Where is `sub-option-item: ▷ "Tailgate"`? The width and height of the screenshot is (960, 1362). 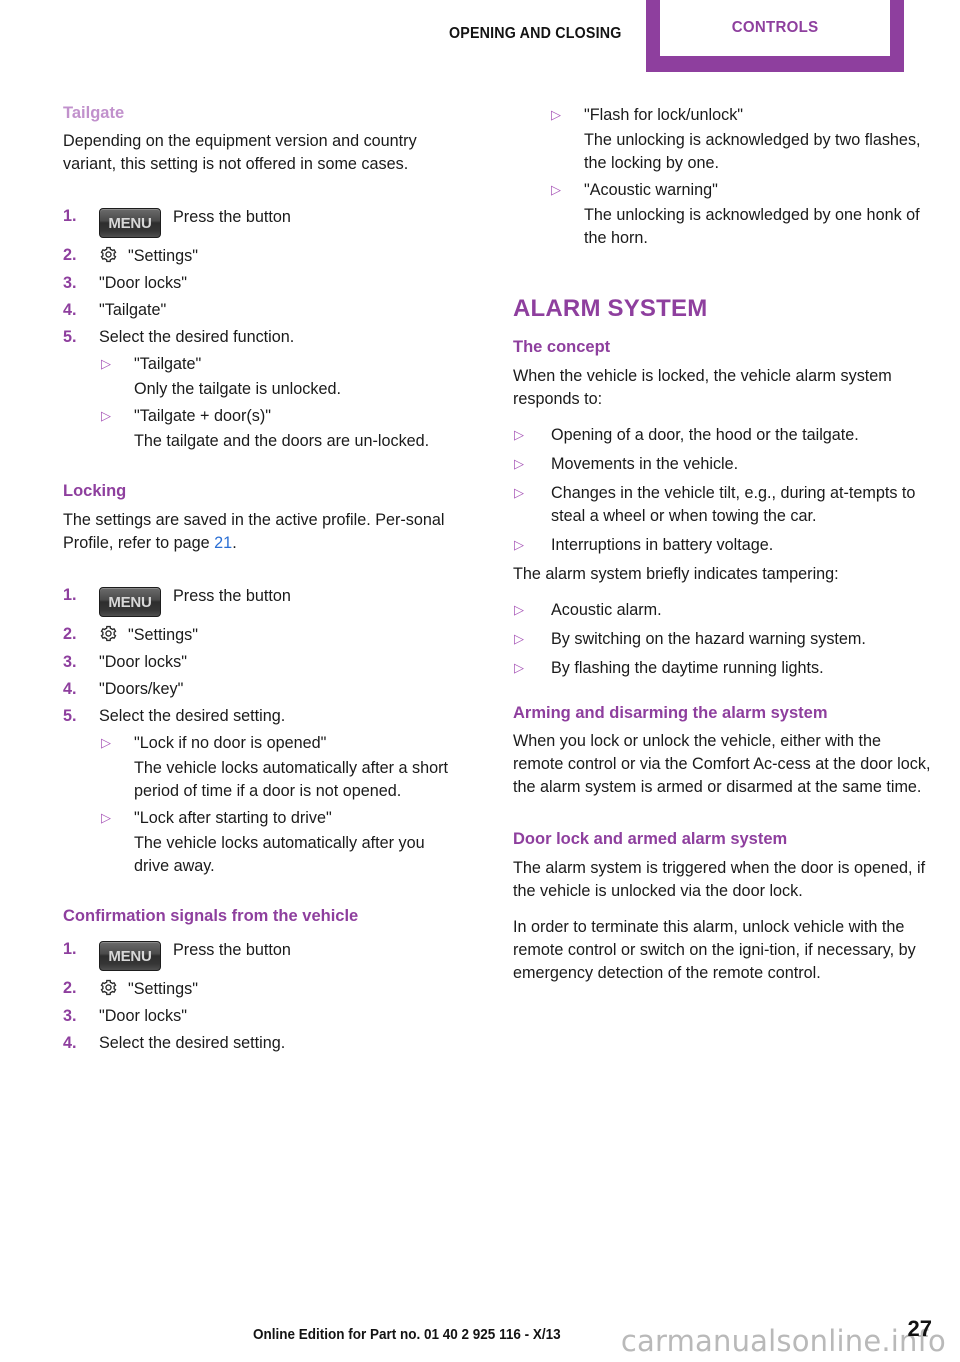
sub-option-item: ▷ "Tailgate" is located at coordinates (263, 364).